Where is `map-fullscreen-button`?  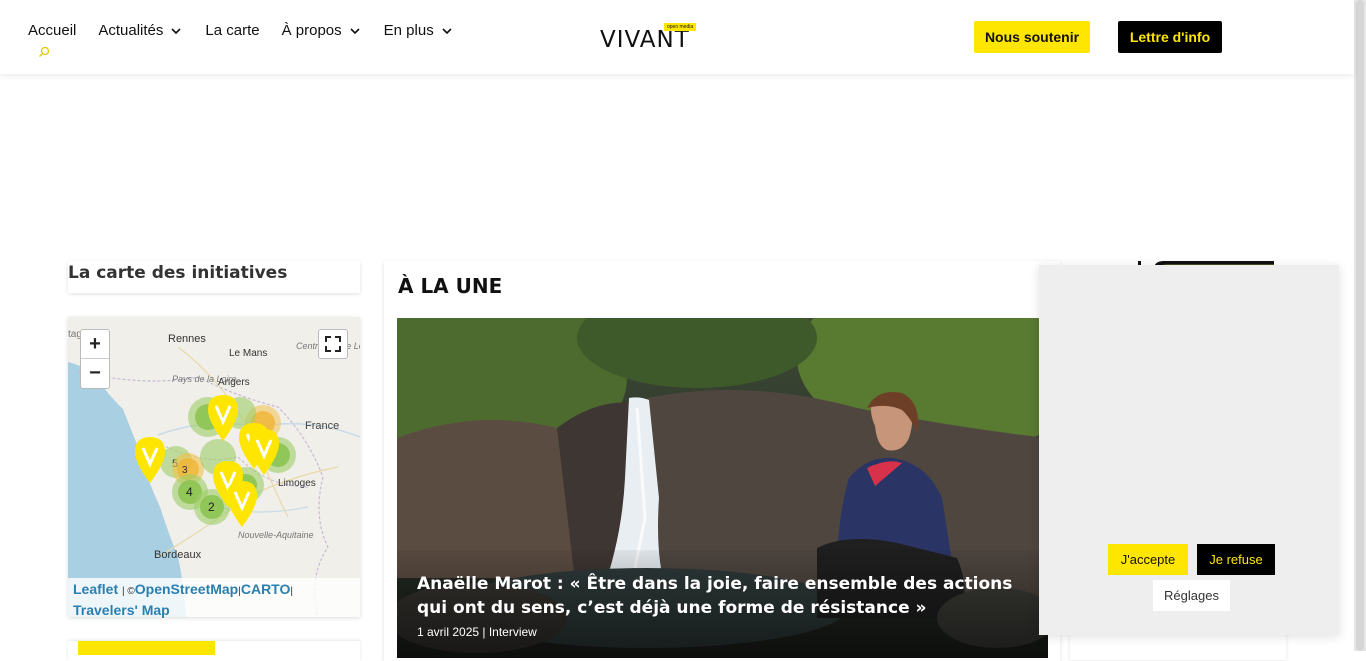 map-fullscreen-button is located at coordinates (333, 344).